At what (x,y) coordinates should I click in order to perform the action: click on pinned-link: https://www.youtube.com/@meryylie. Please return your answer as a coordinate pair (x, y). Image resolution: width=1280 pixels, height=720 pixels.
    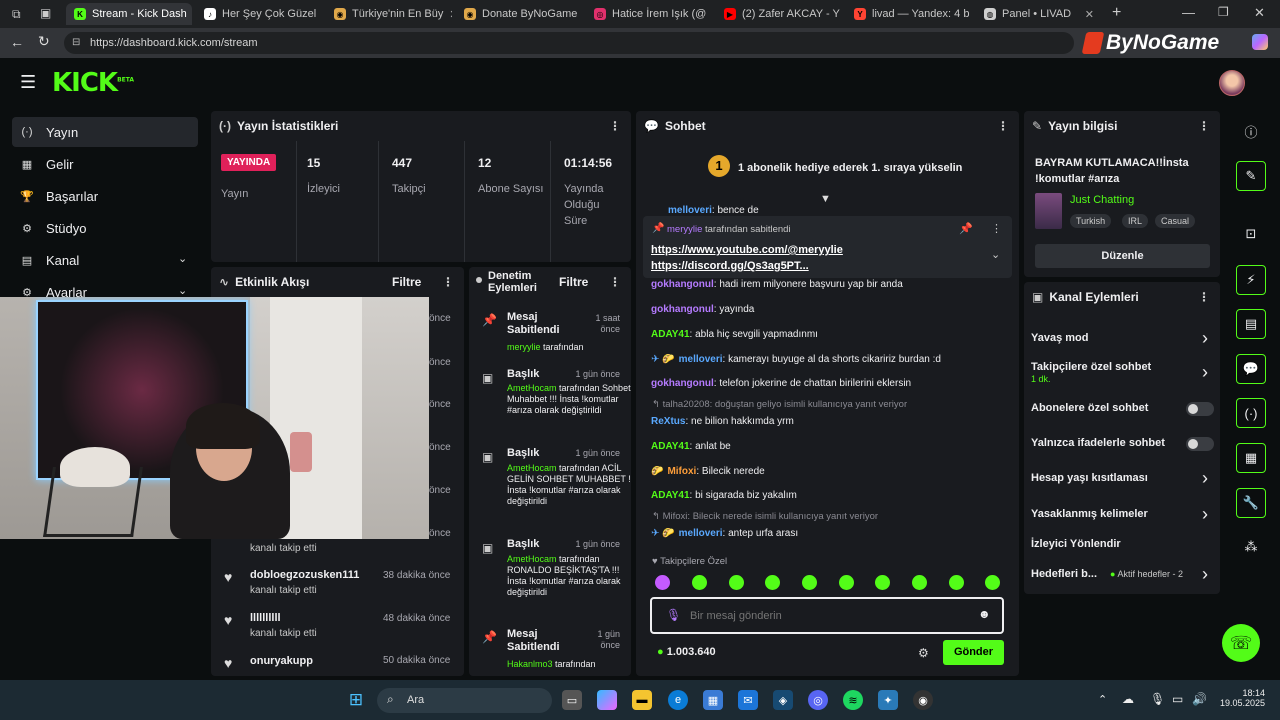
    Looking at the image, I should click on (747, 250).